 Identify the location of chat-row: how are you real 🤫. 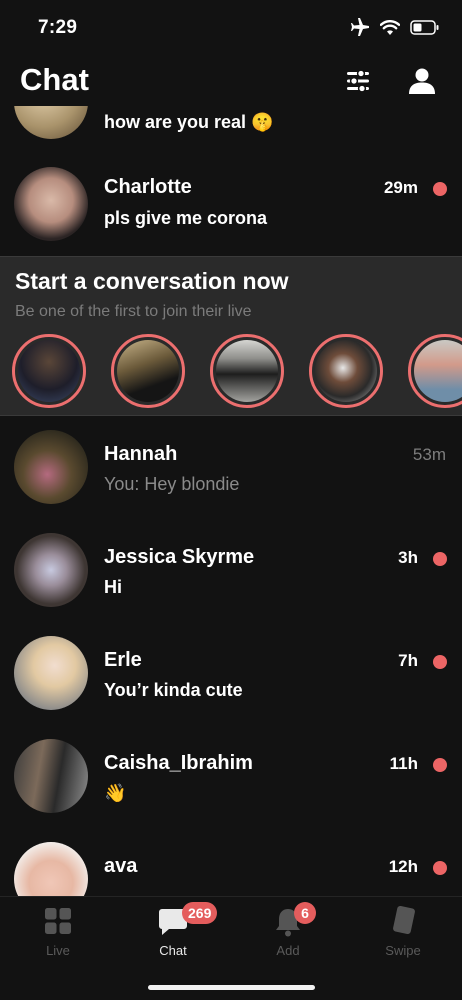
(231, 129).